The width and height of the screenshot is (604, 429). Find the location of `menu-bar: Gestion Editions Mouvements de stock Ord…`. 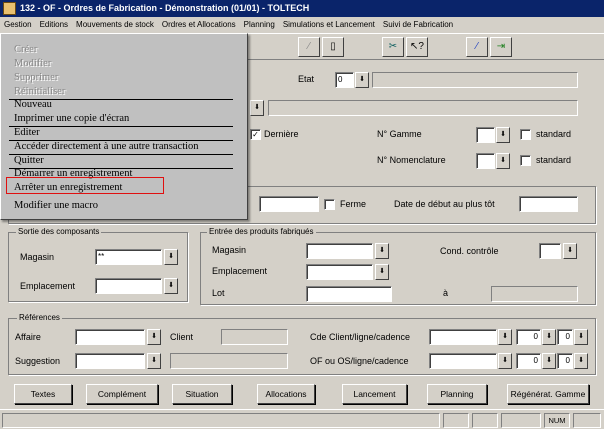

menu-bar: Gestion Editions Mouvements de stock Ord… is located at coordinates (302, 24).